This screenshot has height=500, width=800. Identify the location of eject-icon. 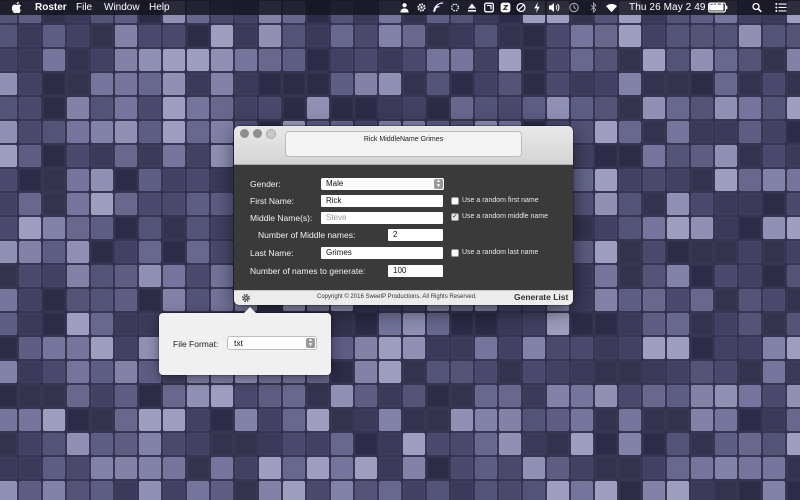
(472, 7).